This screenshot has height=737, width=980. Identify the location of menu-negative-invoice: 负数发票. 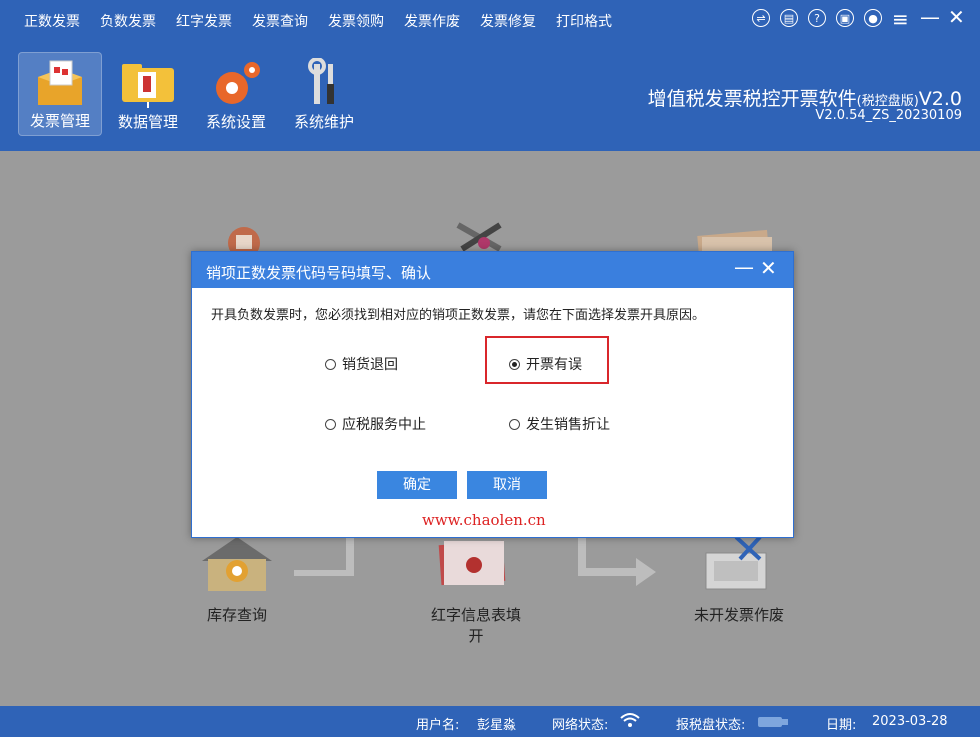
(128, 21).